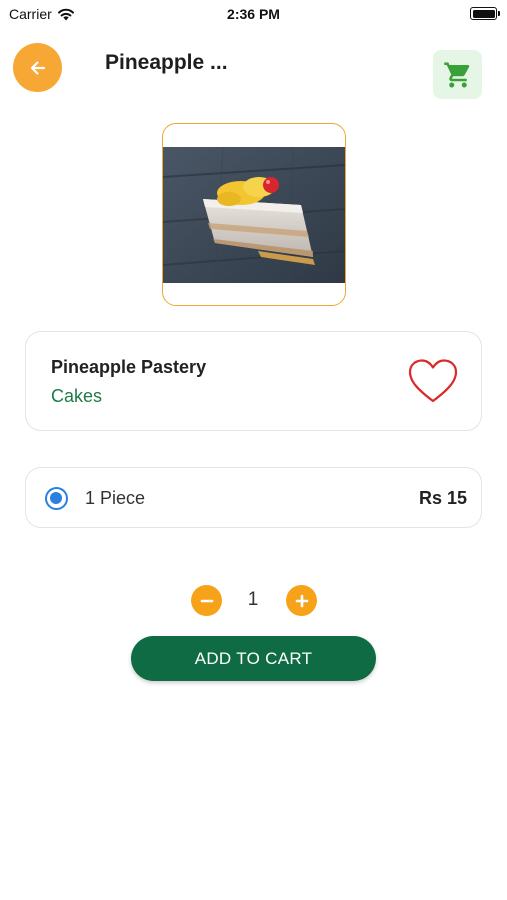  I want to click on battery-icon, so click(485, 13).